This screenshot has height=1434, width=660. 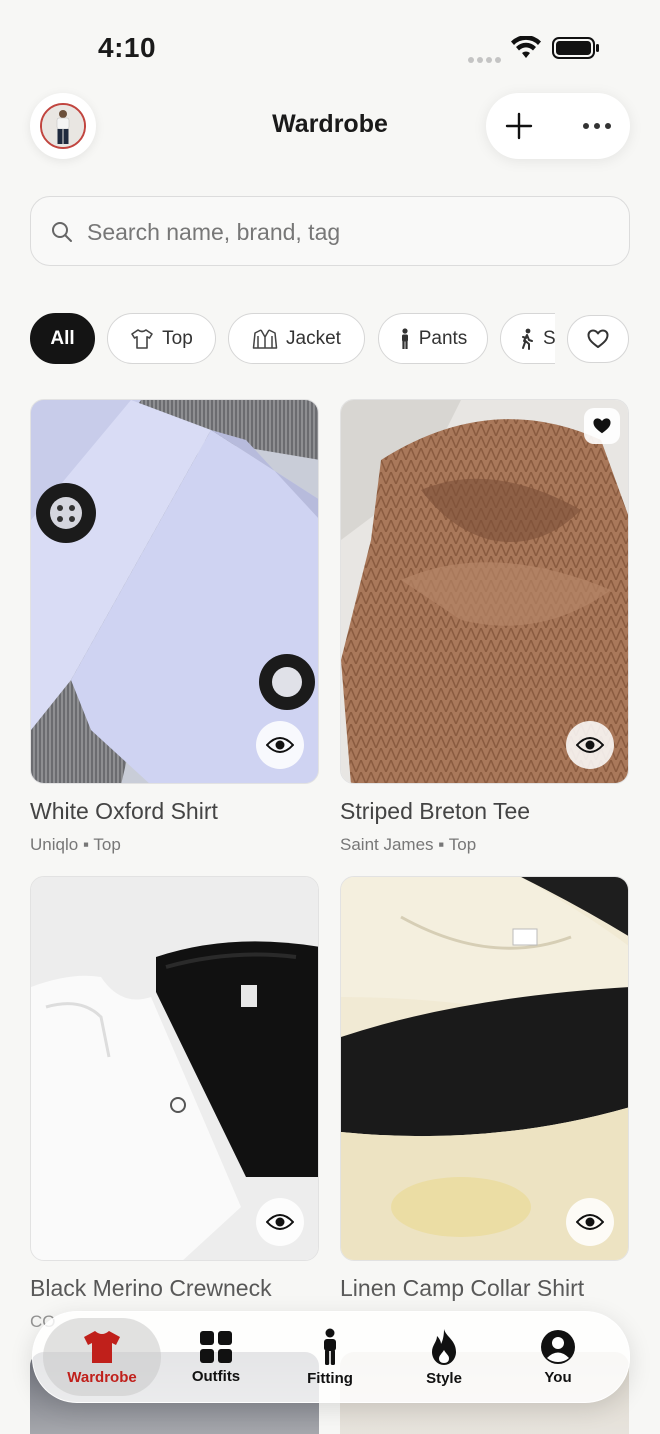 I want to click on wardrobe-item-card: Black Merino Crewneck CO, so click(x=174, y=1104).